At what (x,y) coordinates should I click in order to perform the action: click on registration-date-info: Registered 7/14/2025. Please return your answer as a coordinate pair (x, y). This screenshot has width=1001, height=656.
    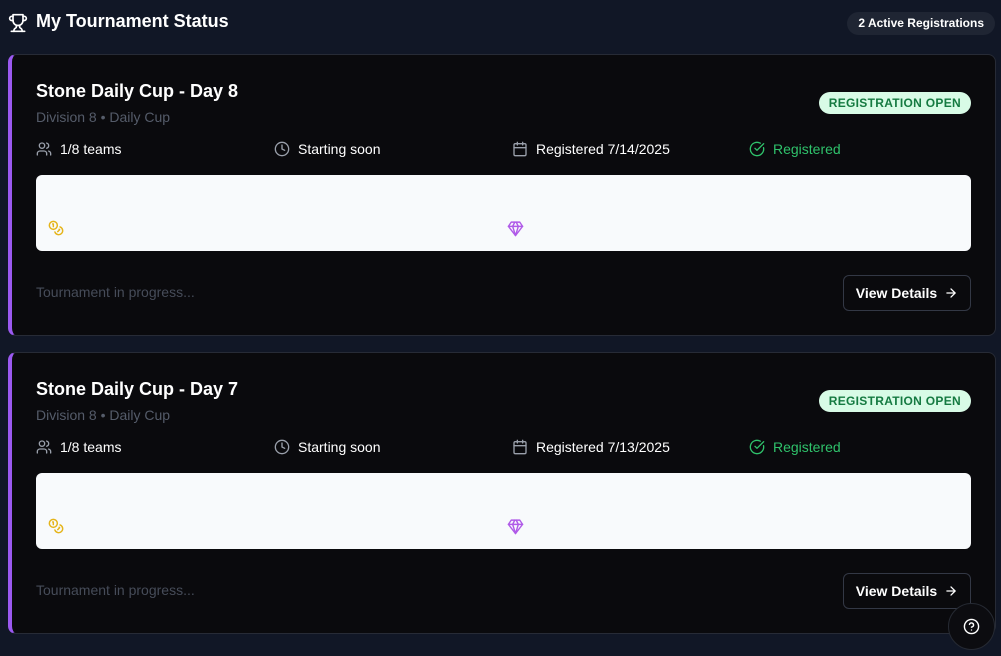
    Looking at the image, I should click on (591, 149).